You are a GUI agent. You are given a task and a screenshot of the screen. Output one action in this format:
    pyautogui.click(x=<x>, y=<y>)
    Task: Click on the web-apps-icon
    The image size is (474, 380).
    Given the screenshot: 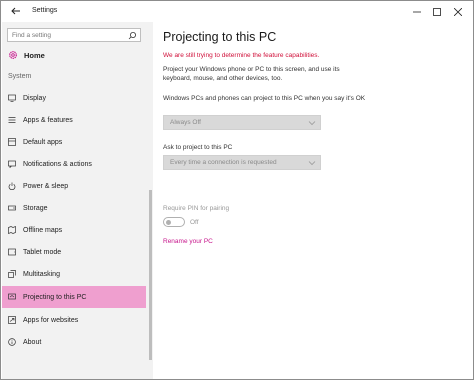 What is the action you would take?
    pyautogui.click(x=12, y=320)
    